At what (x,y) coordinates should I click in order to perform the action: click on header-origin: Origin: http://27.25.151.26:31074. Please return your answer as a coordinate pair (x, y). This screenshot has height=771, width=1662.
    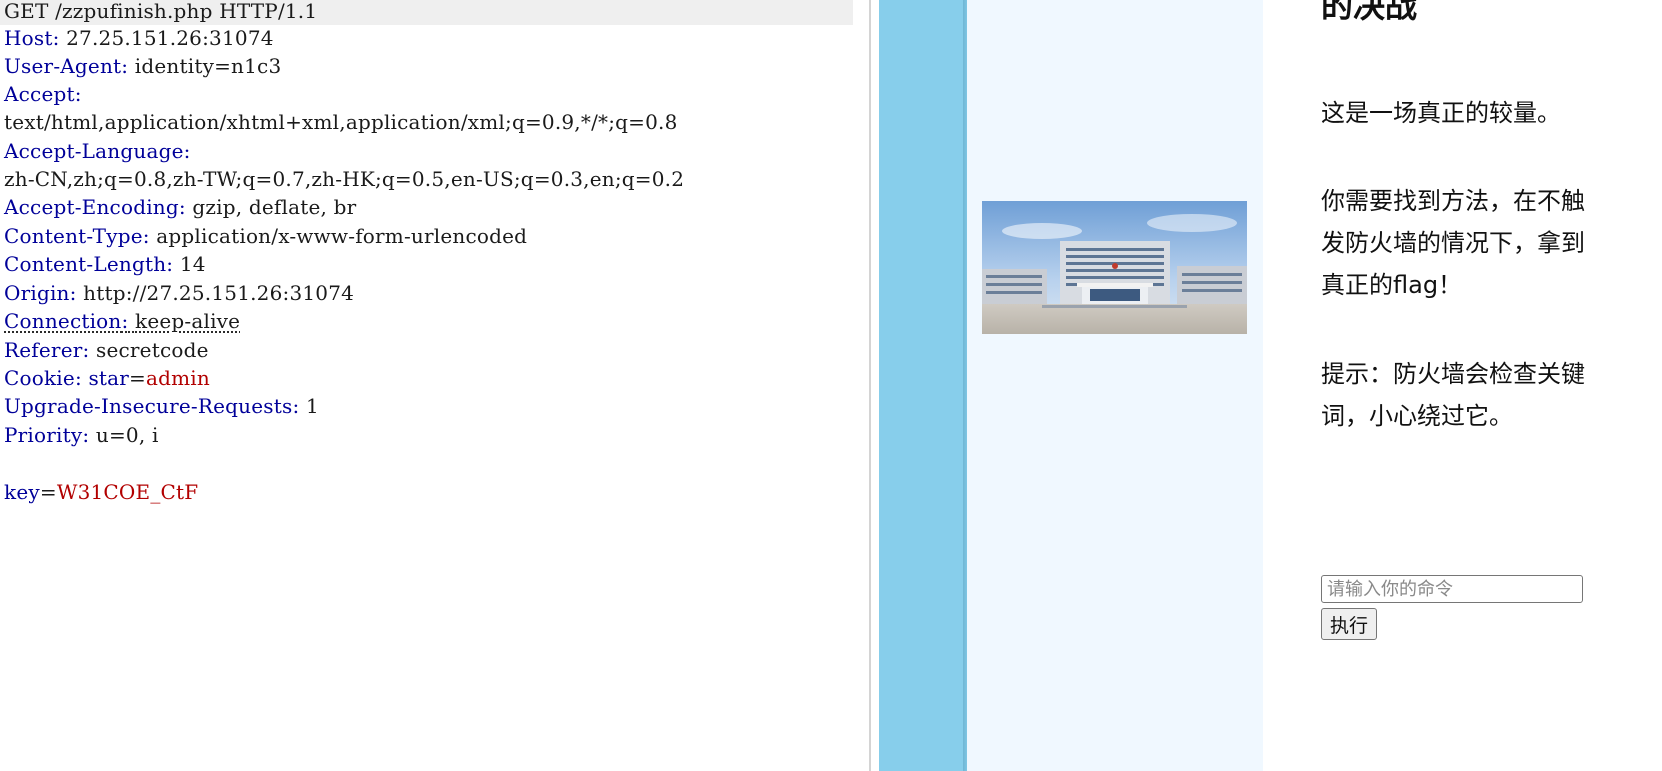
    Looking at the image, I should click on (179, 293).